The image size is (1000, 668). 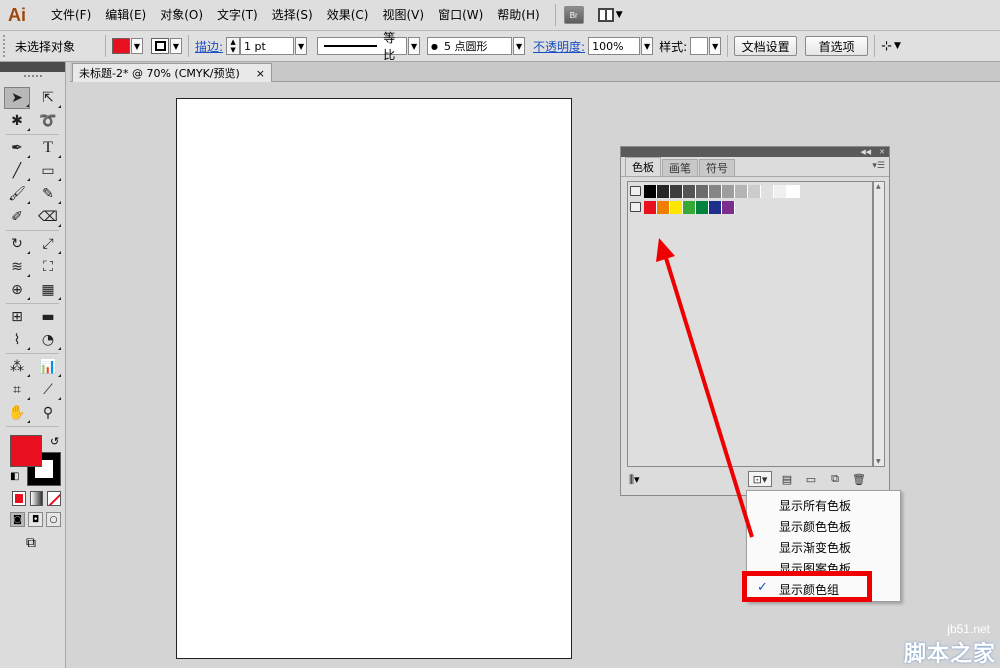 What do you see at coordinates (48, 390) in the screenshot?
I see `slice-tool-icon: ⟋` at bounding box center [48, 390].